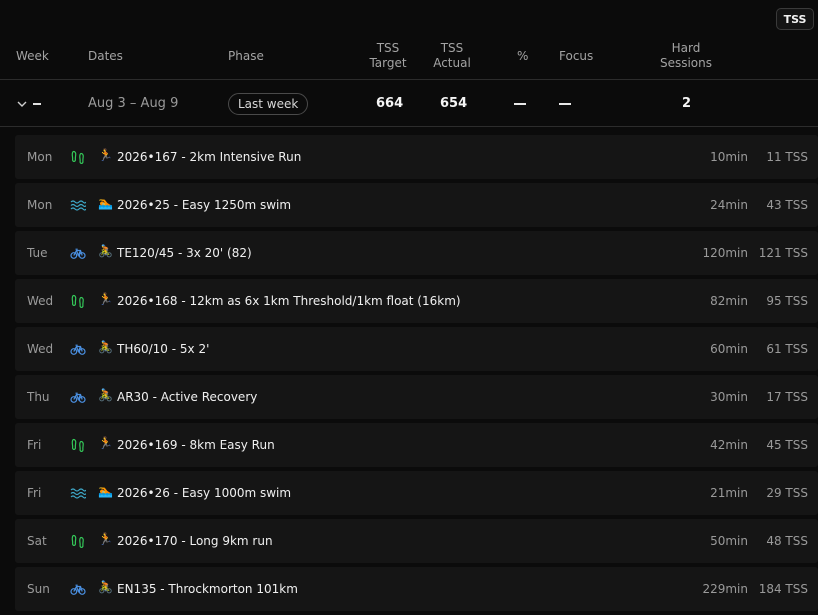  I want to click on workout-tss: 61 TSS, so click(787, 349).